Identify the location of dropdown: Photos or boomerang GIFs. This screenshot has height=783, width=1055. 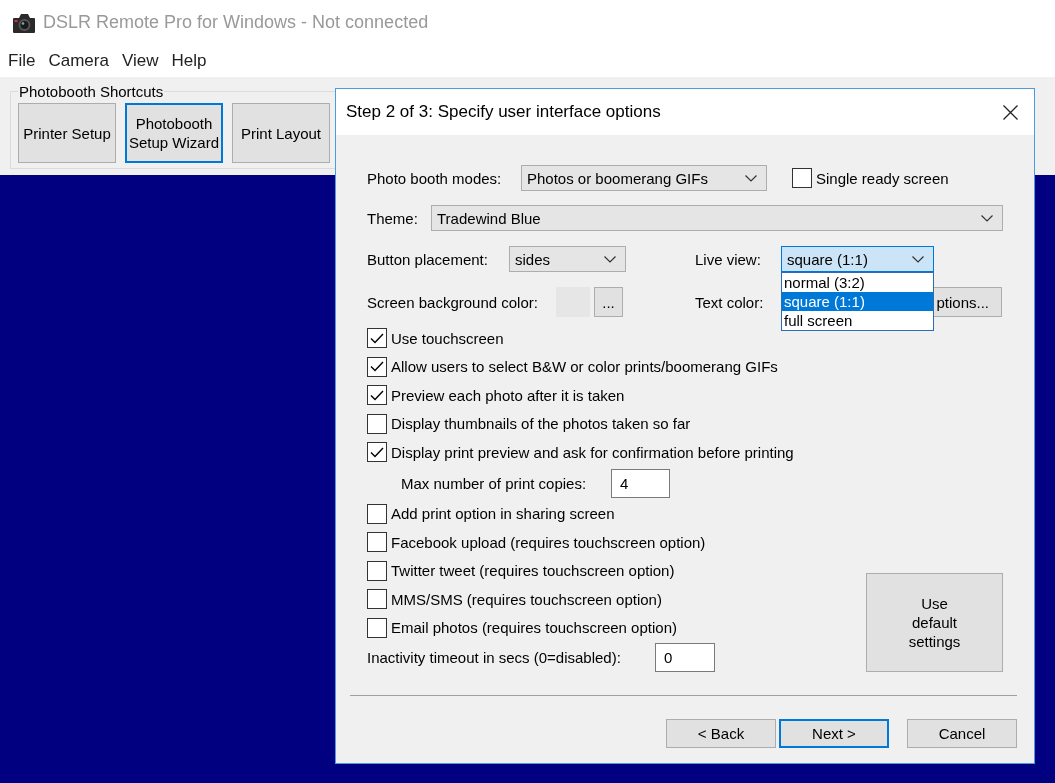
(644, 178).